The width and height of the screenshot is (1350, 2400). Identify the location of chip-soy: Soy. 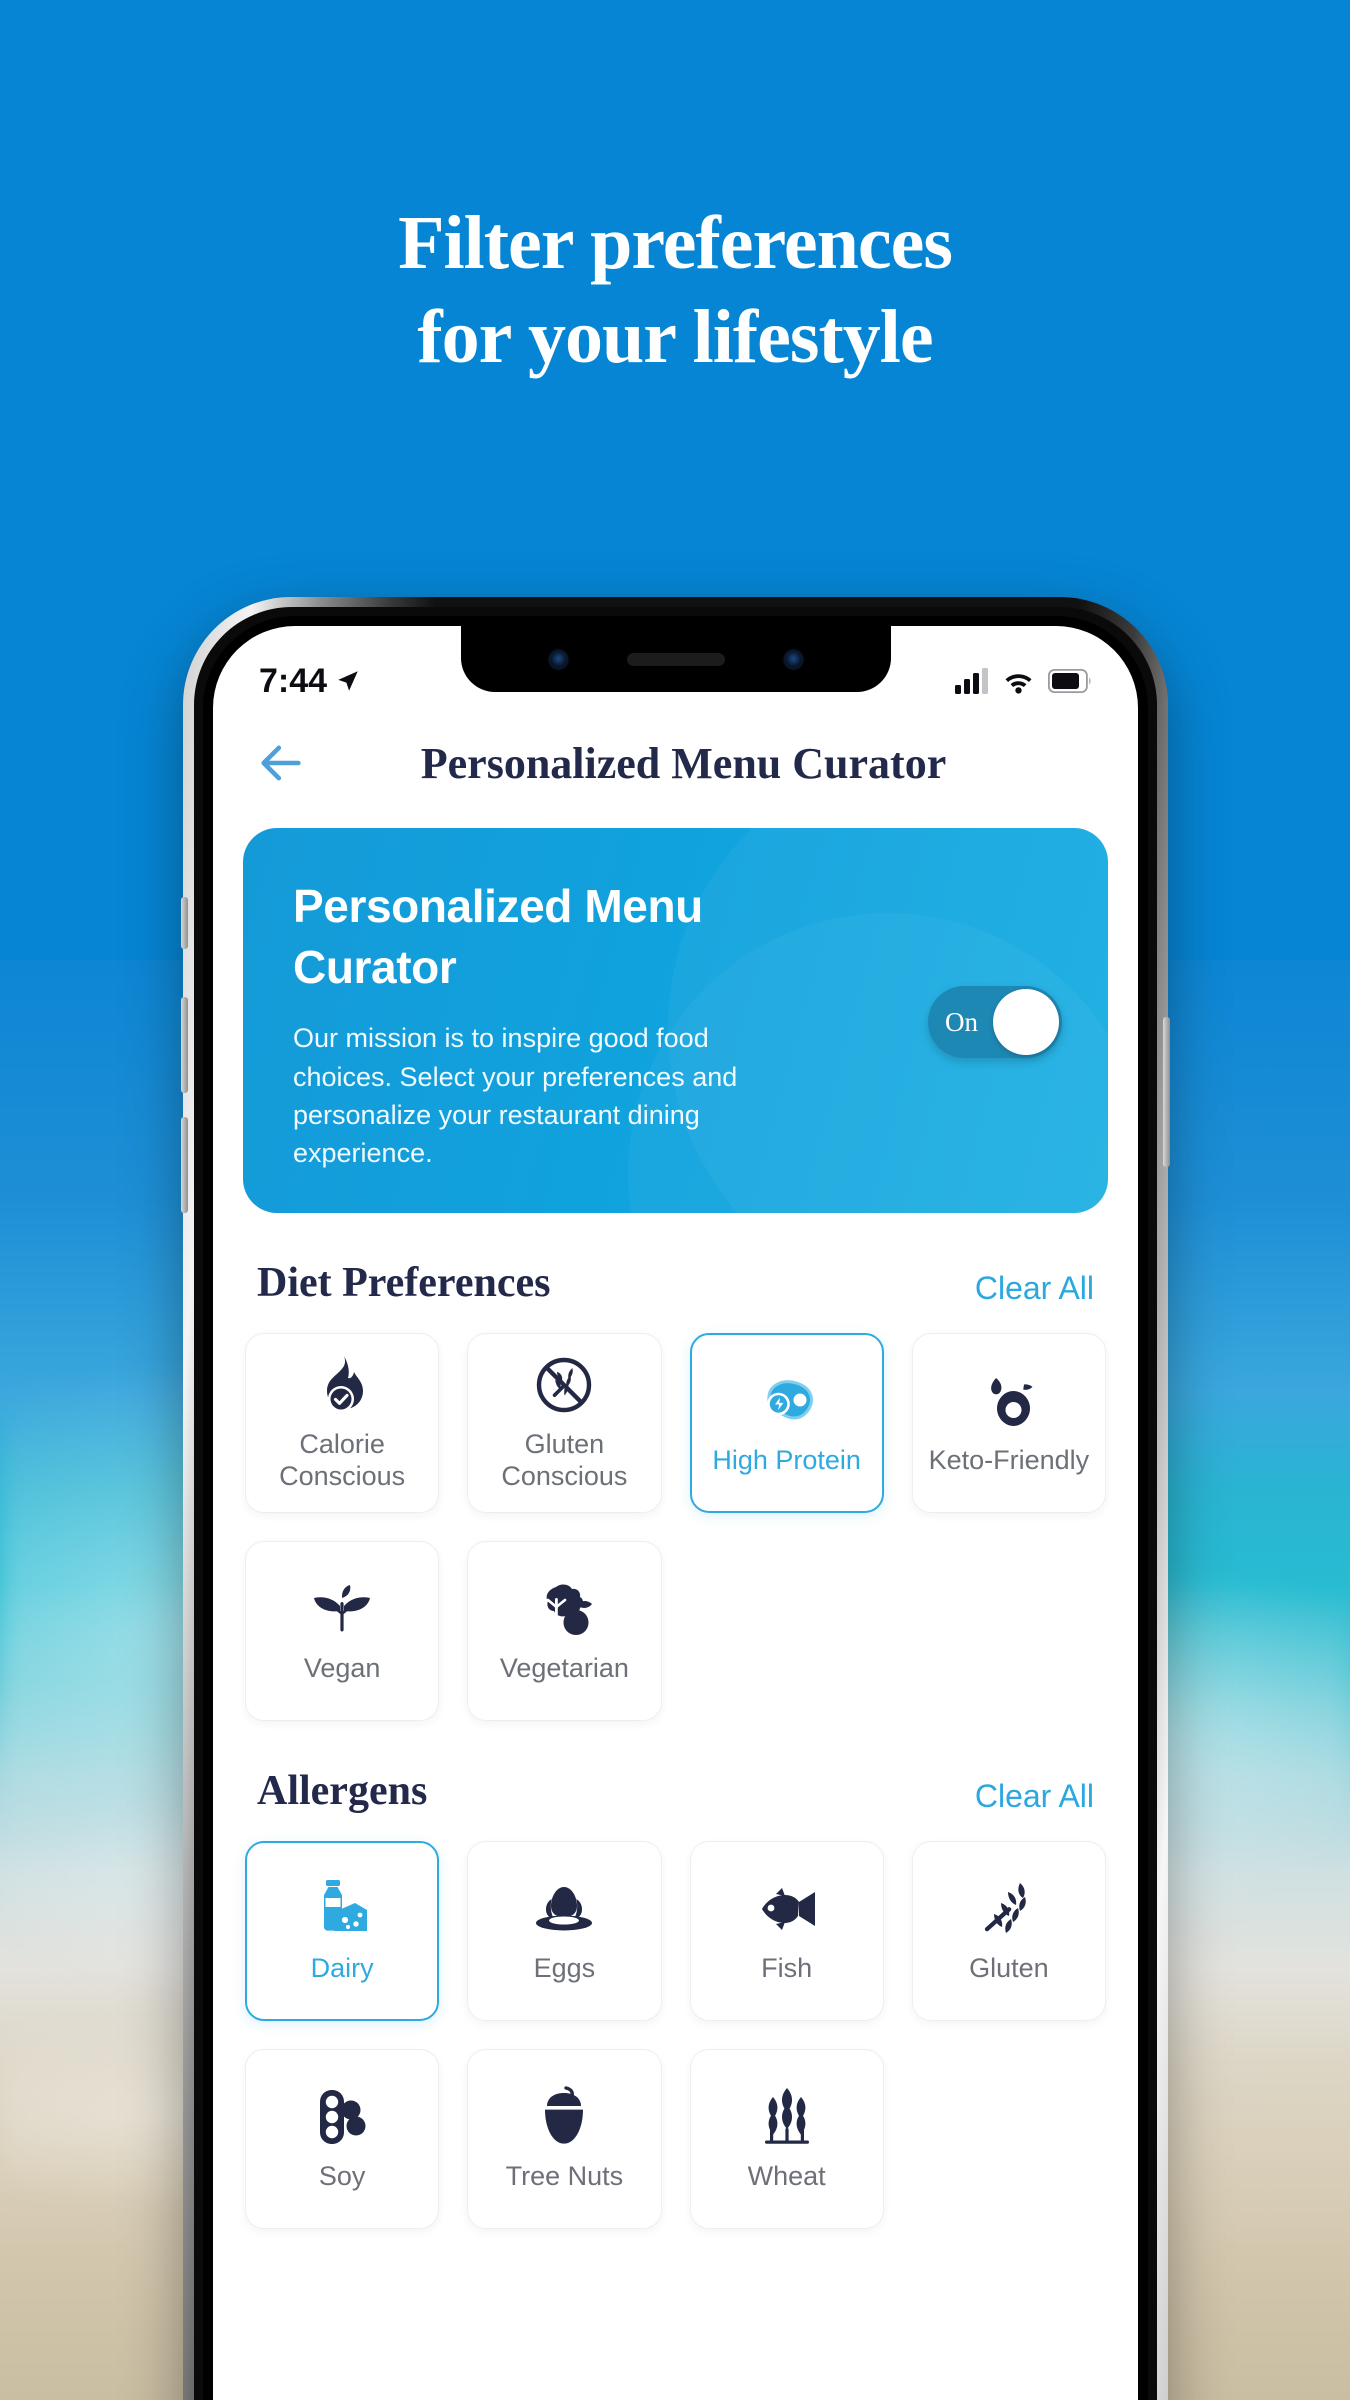
(342, 2139).